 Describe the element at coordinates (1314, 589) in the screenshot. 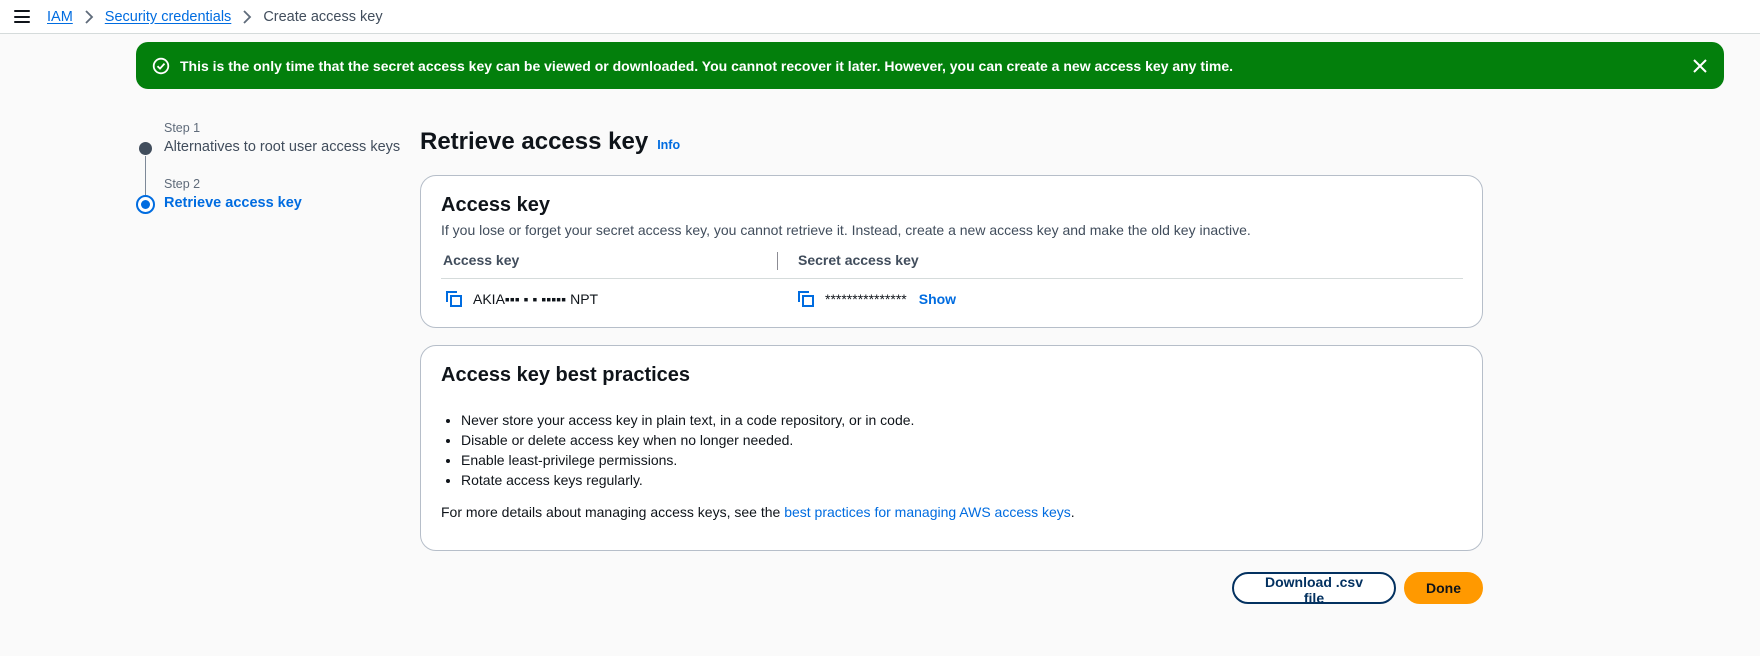

I see `download-csv-button: Download .csv file` at that location.